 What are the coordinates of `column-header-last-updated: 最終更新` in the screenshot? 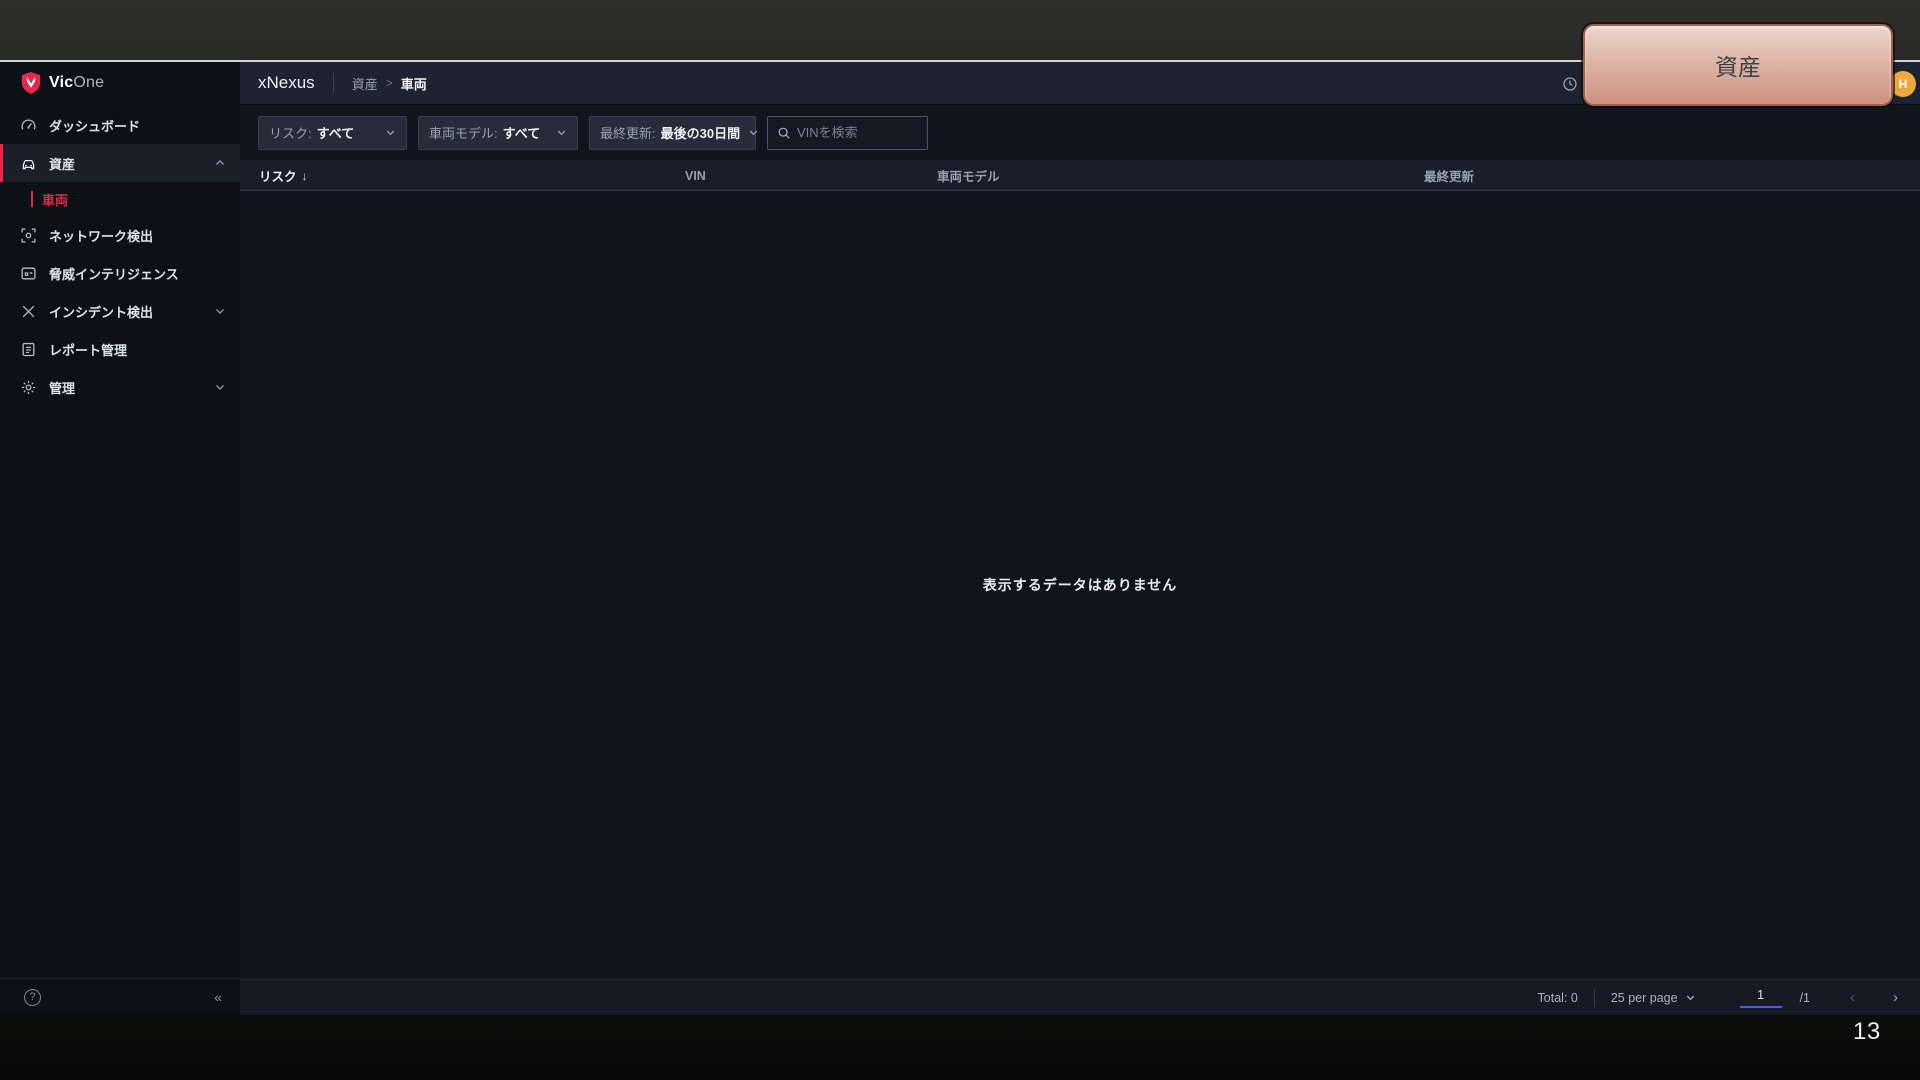 It's located at (1449, 175).